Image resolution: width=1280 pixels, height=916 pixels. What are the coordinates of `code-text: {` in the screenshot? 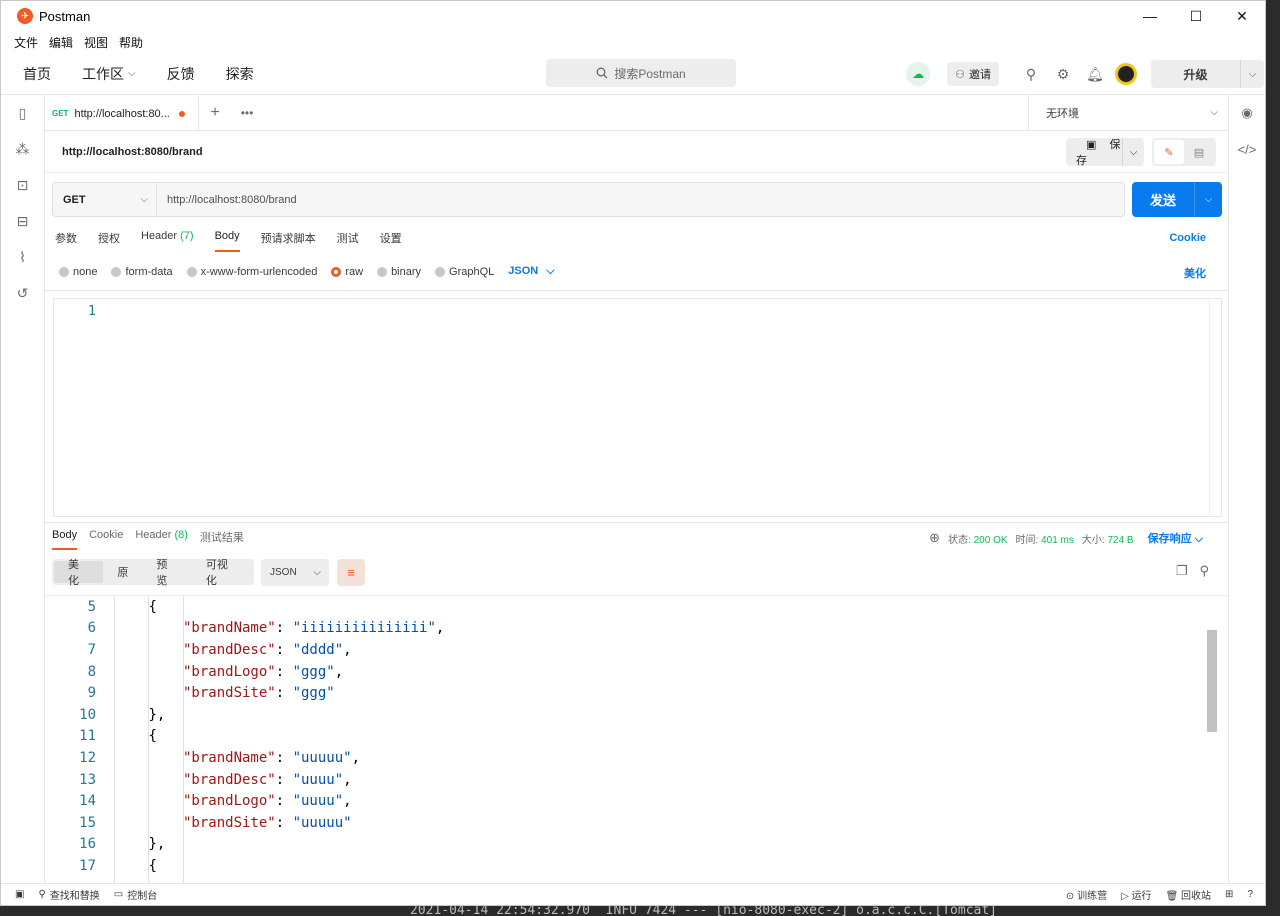 It's located at (153, 607).